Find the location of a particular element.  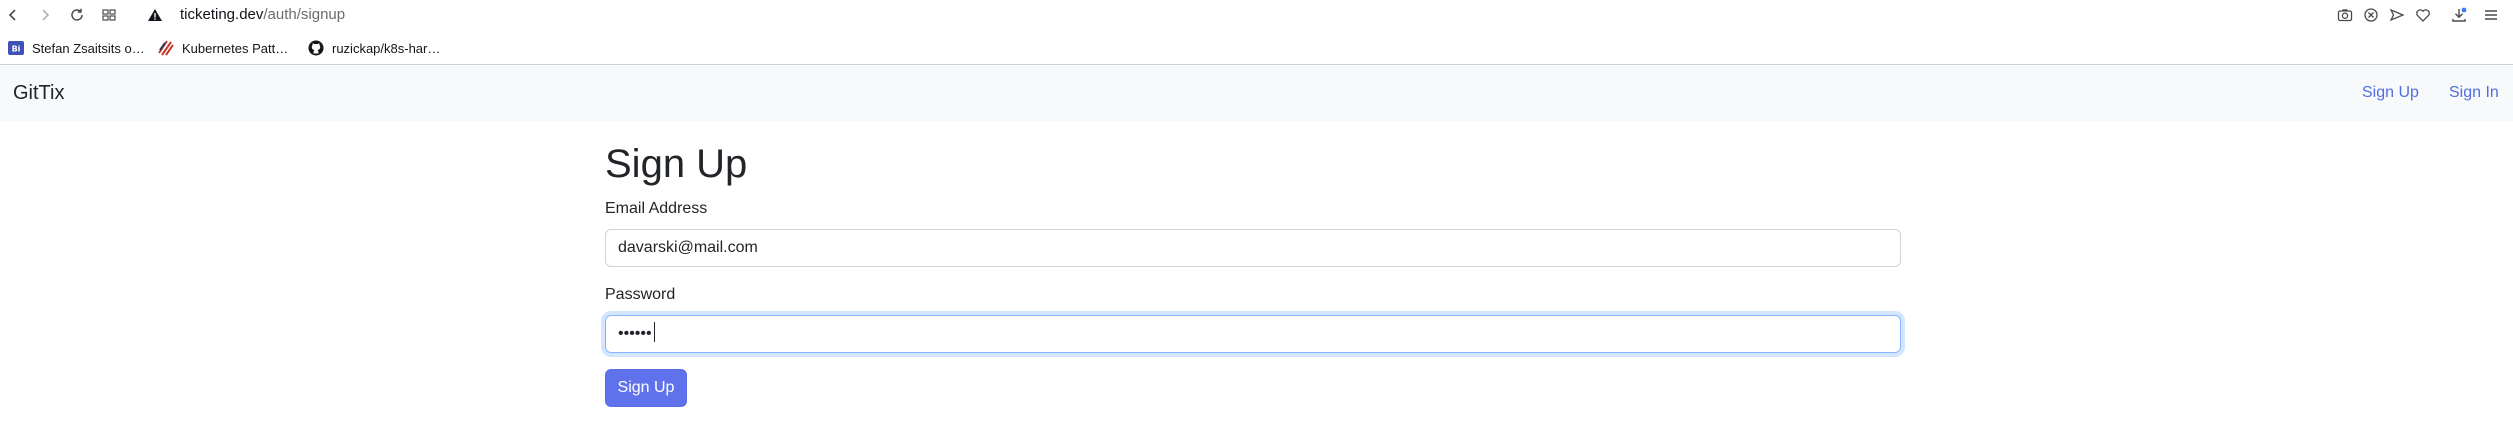

email-field: davarski@mail.com is located at coordinates (1253, 248).